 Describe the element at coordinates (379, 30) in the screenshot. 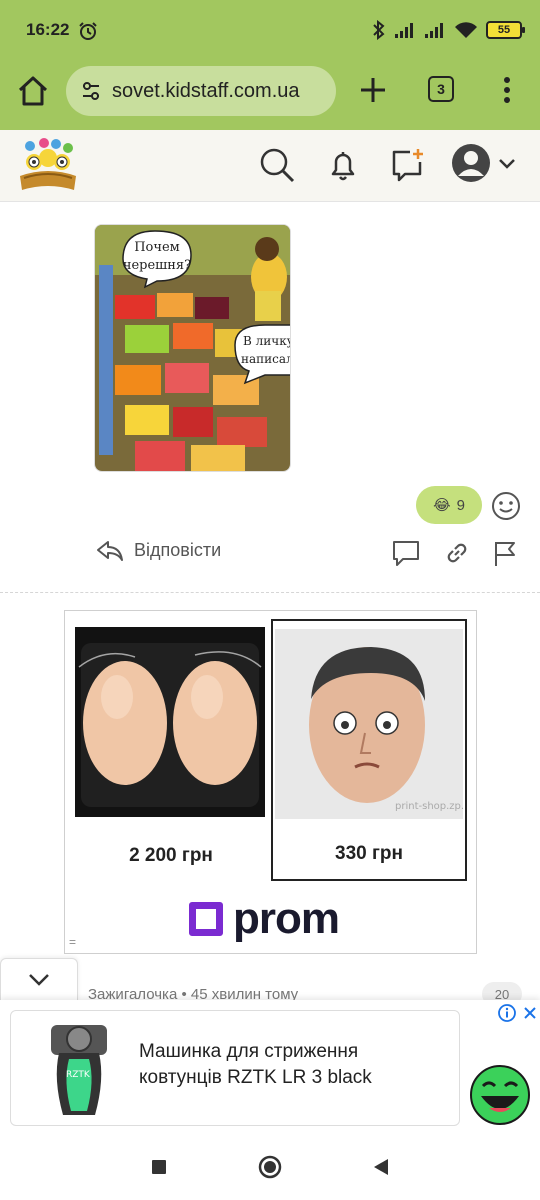

I see `bluetooth-icon` at that location.